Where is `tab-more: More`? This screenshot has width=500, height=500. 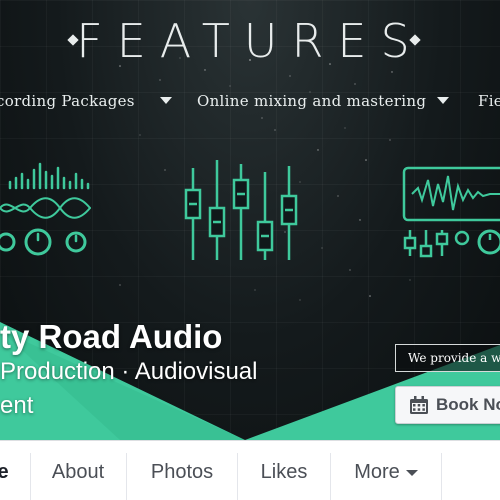
tab-more: More is located at coordinates (386, 470).